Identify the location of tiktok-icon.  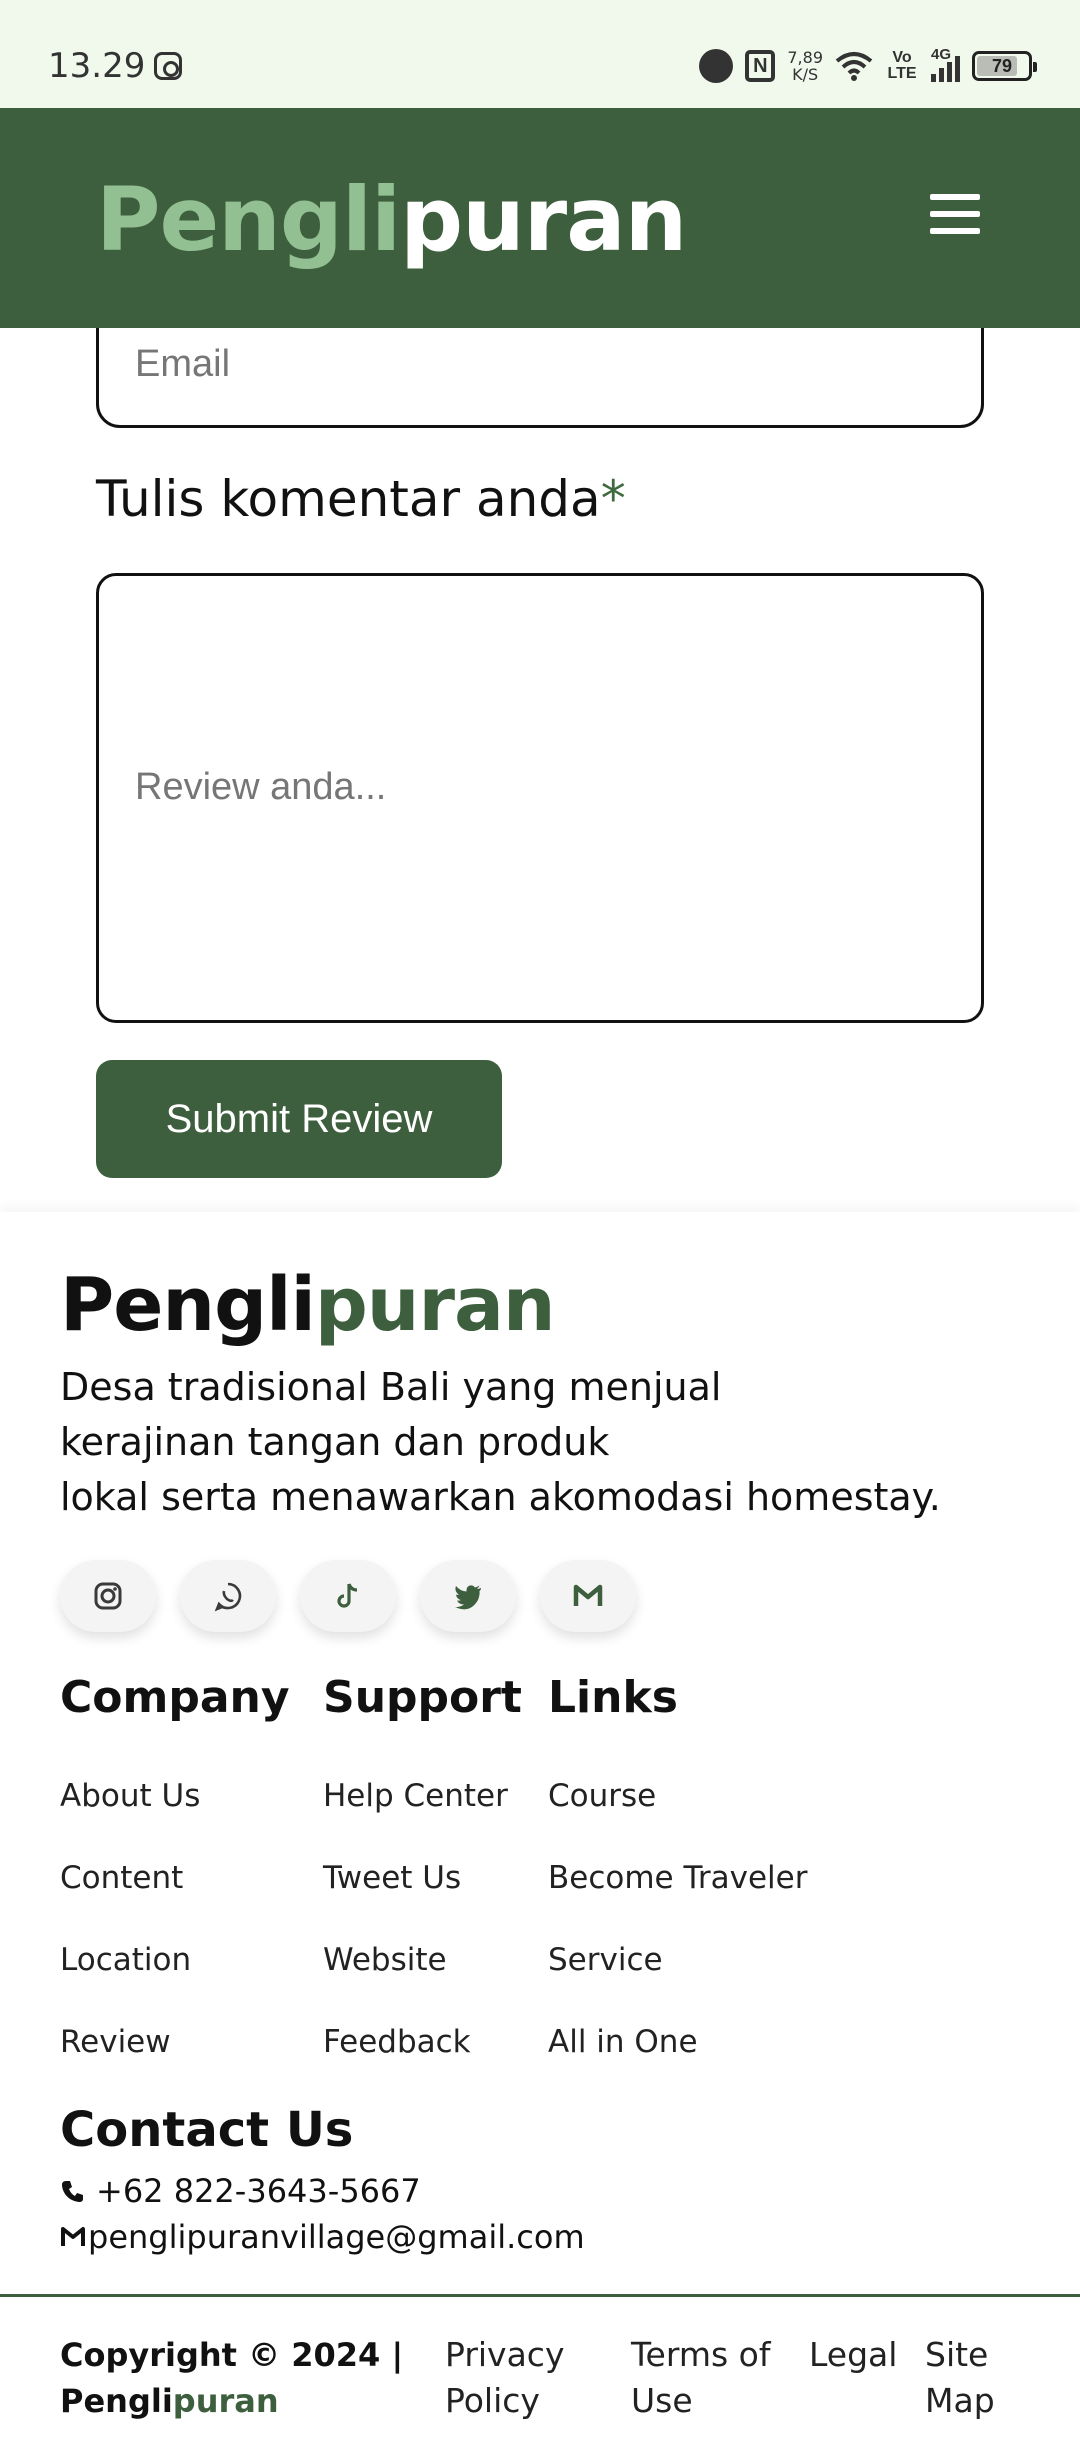
(347, 1595).